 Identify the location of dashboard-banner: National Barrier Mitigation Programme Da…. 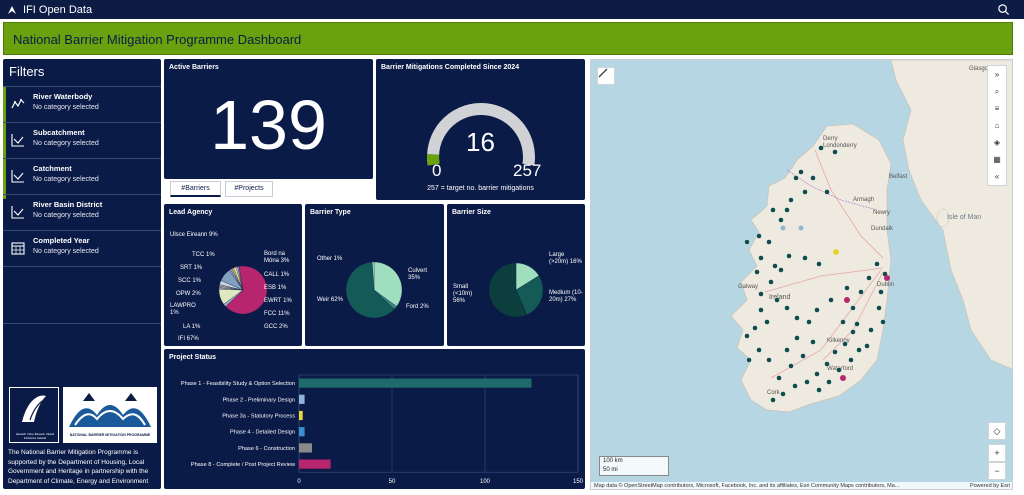
(508, 38).